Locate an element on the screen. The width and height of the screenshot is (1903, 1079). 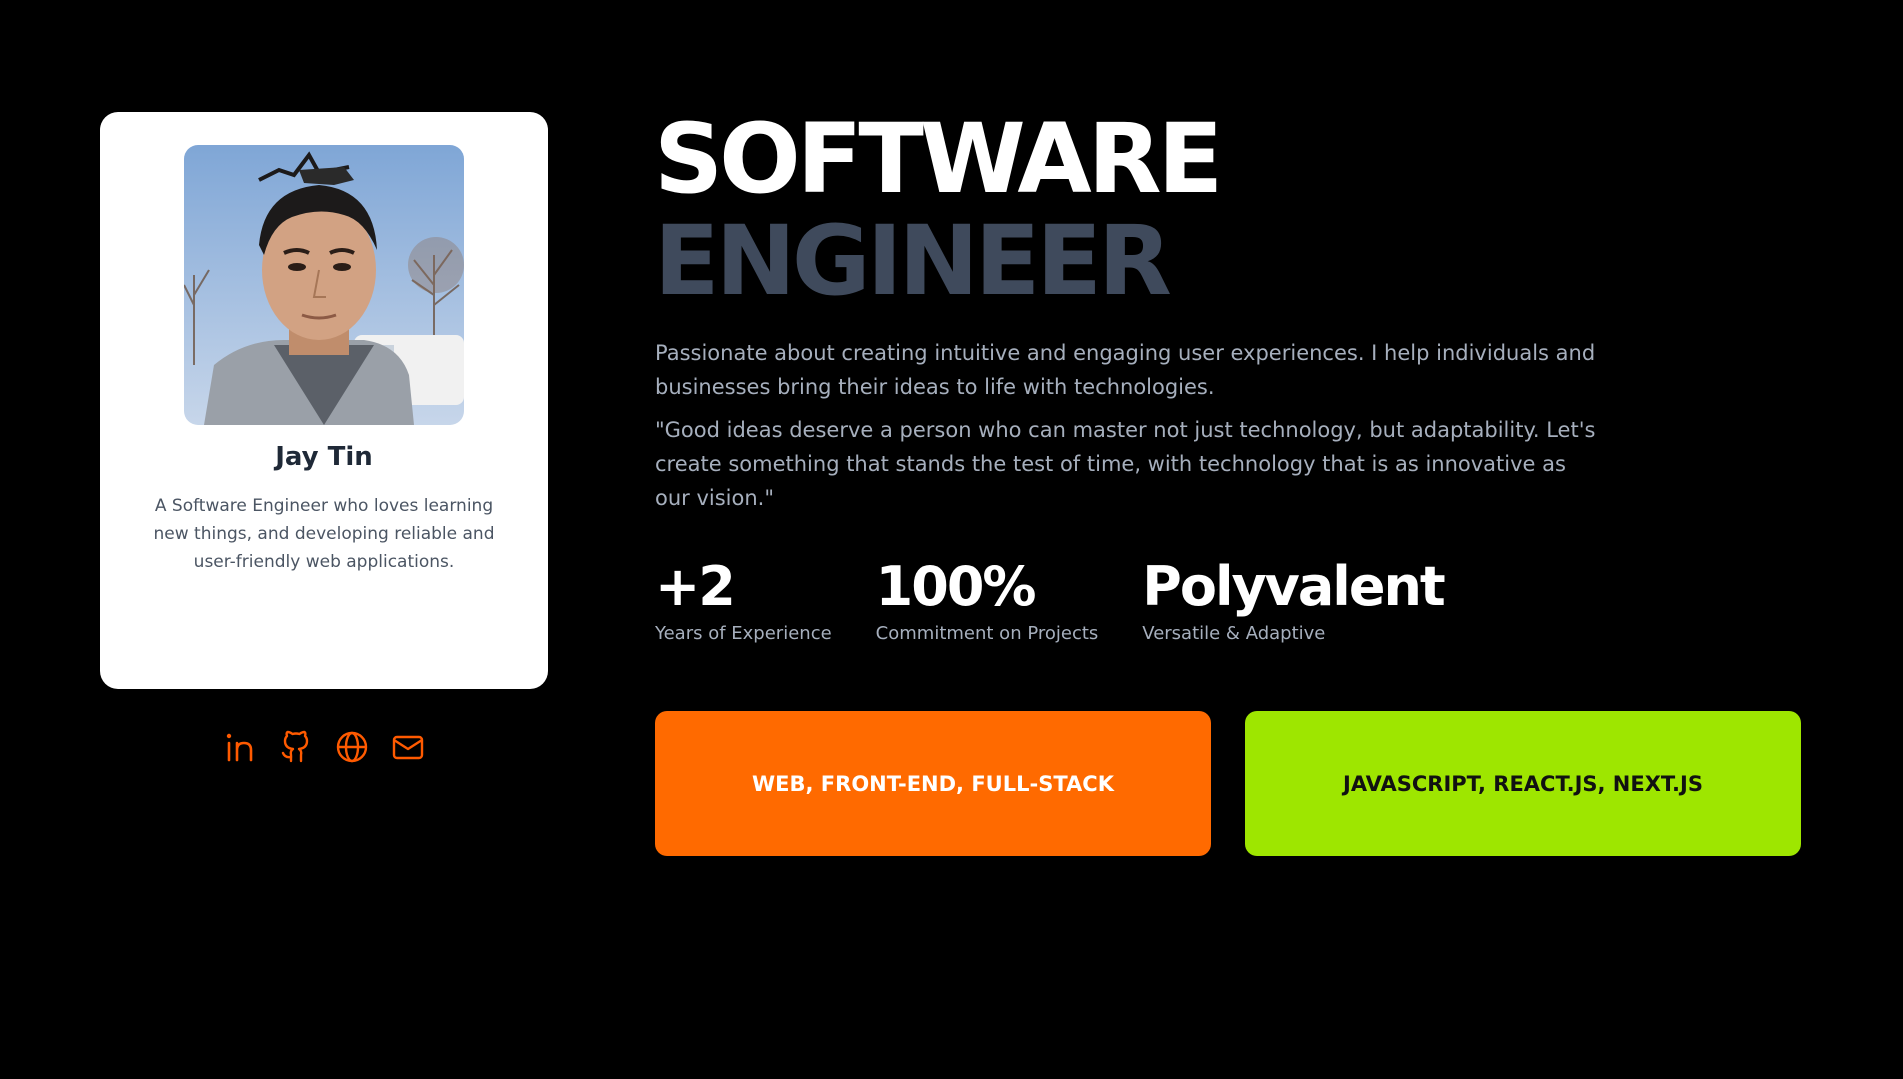
profile-photo is located at coordinates (324, 285).